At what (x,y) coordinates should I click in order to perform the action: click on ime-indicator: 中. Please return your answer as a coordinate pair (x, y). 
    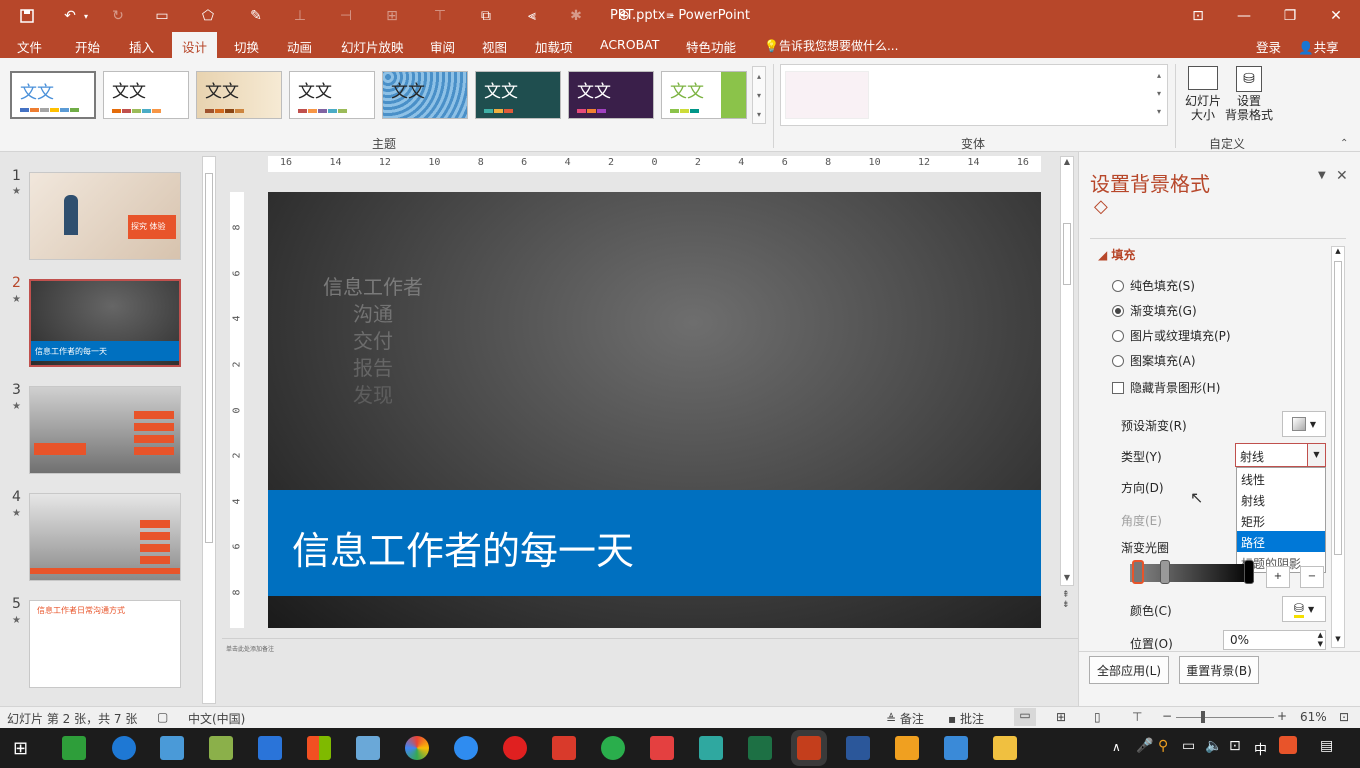
    Looking at the image, I should click on (1260, 748).